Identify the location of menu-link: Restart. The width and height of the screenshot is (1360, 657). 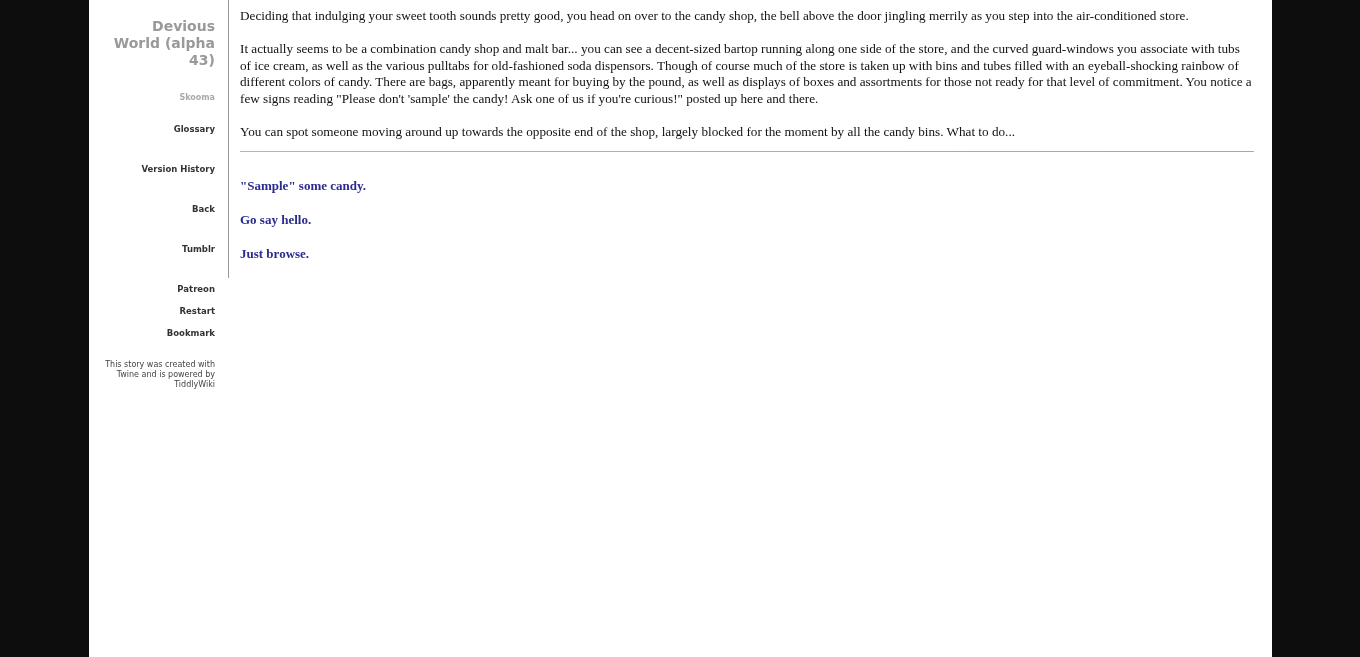
(197, 311).